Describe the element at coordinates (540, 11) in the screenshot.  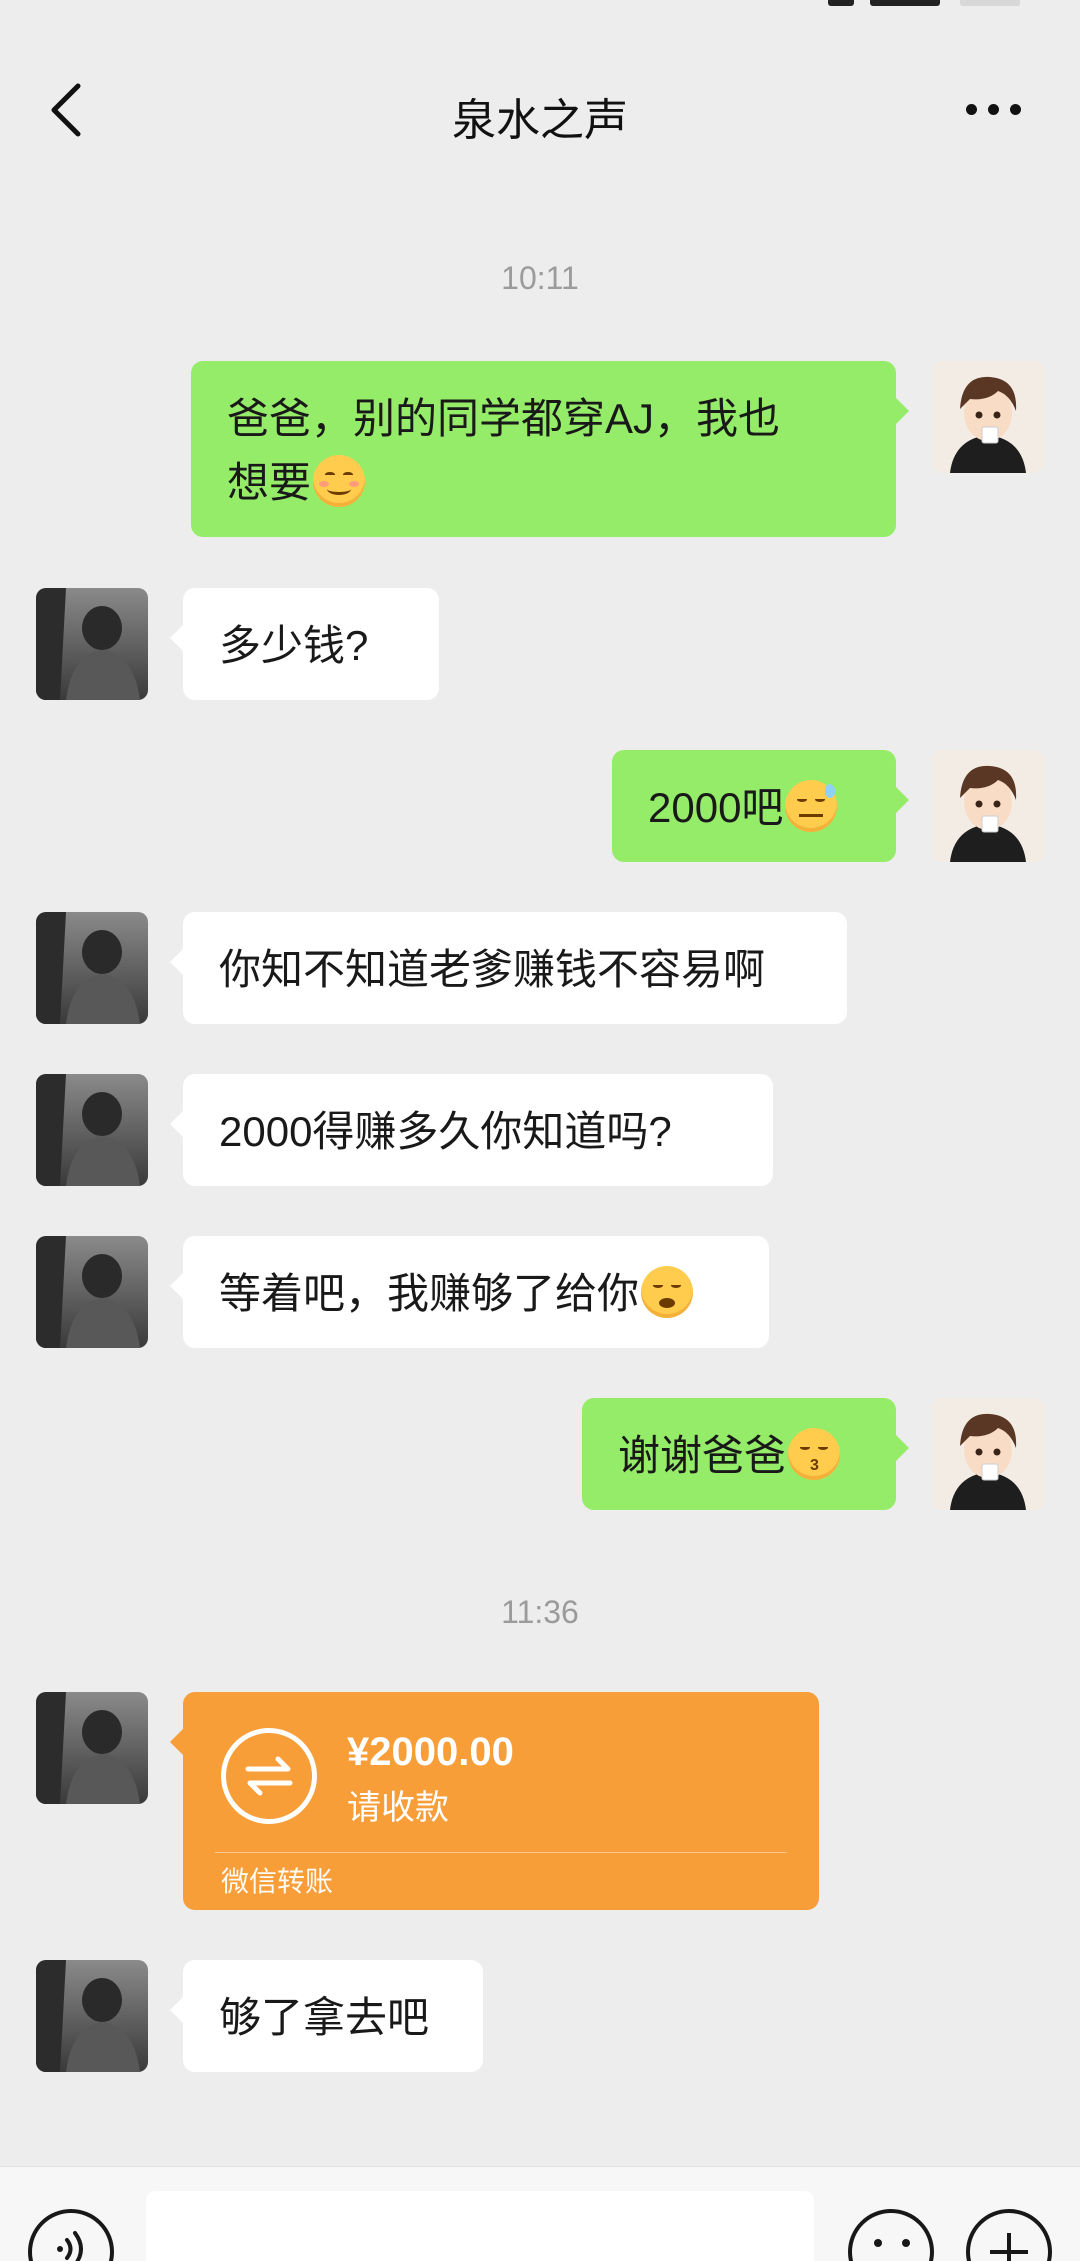
I see `status-bar` at that location.